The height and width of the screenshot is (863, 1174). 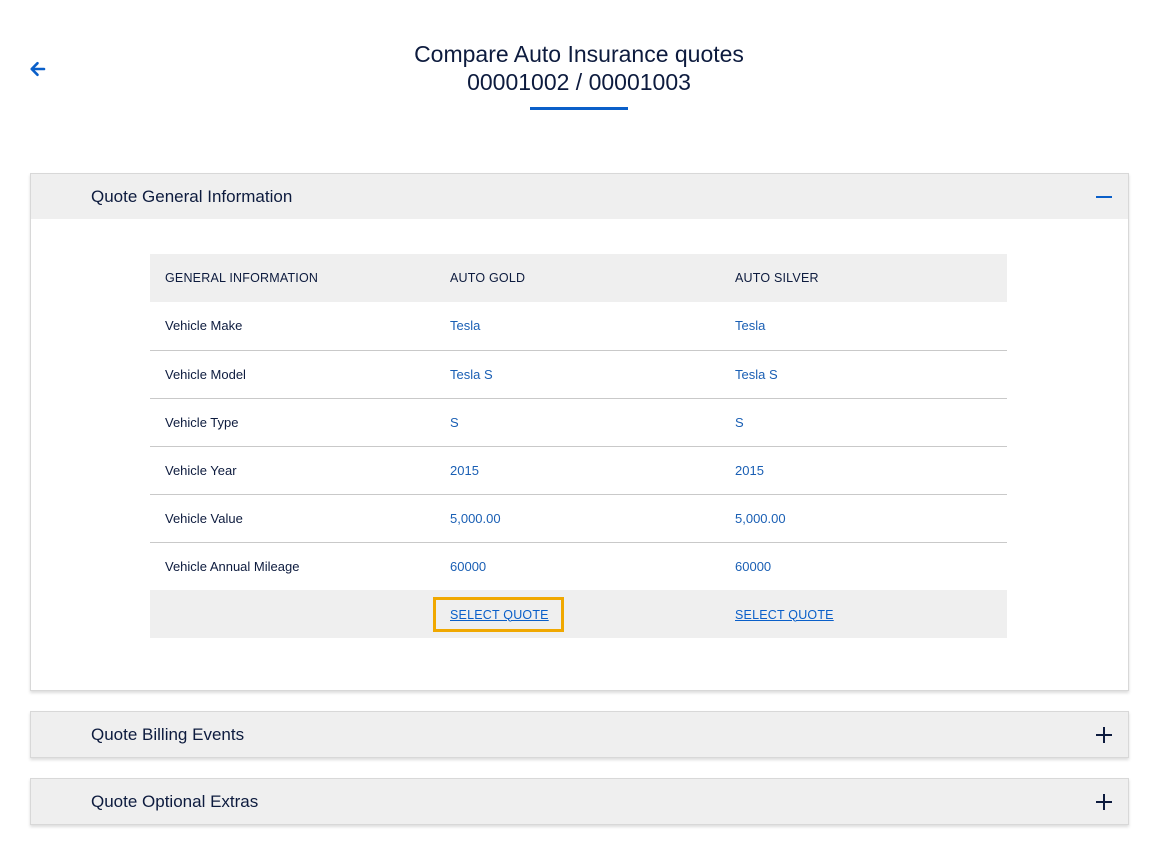 I want to click on focus-outline: SELECT QUOTE, so click(x=498, y=614).